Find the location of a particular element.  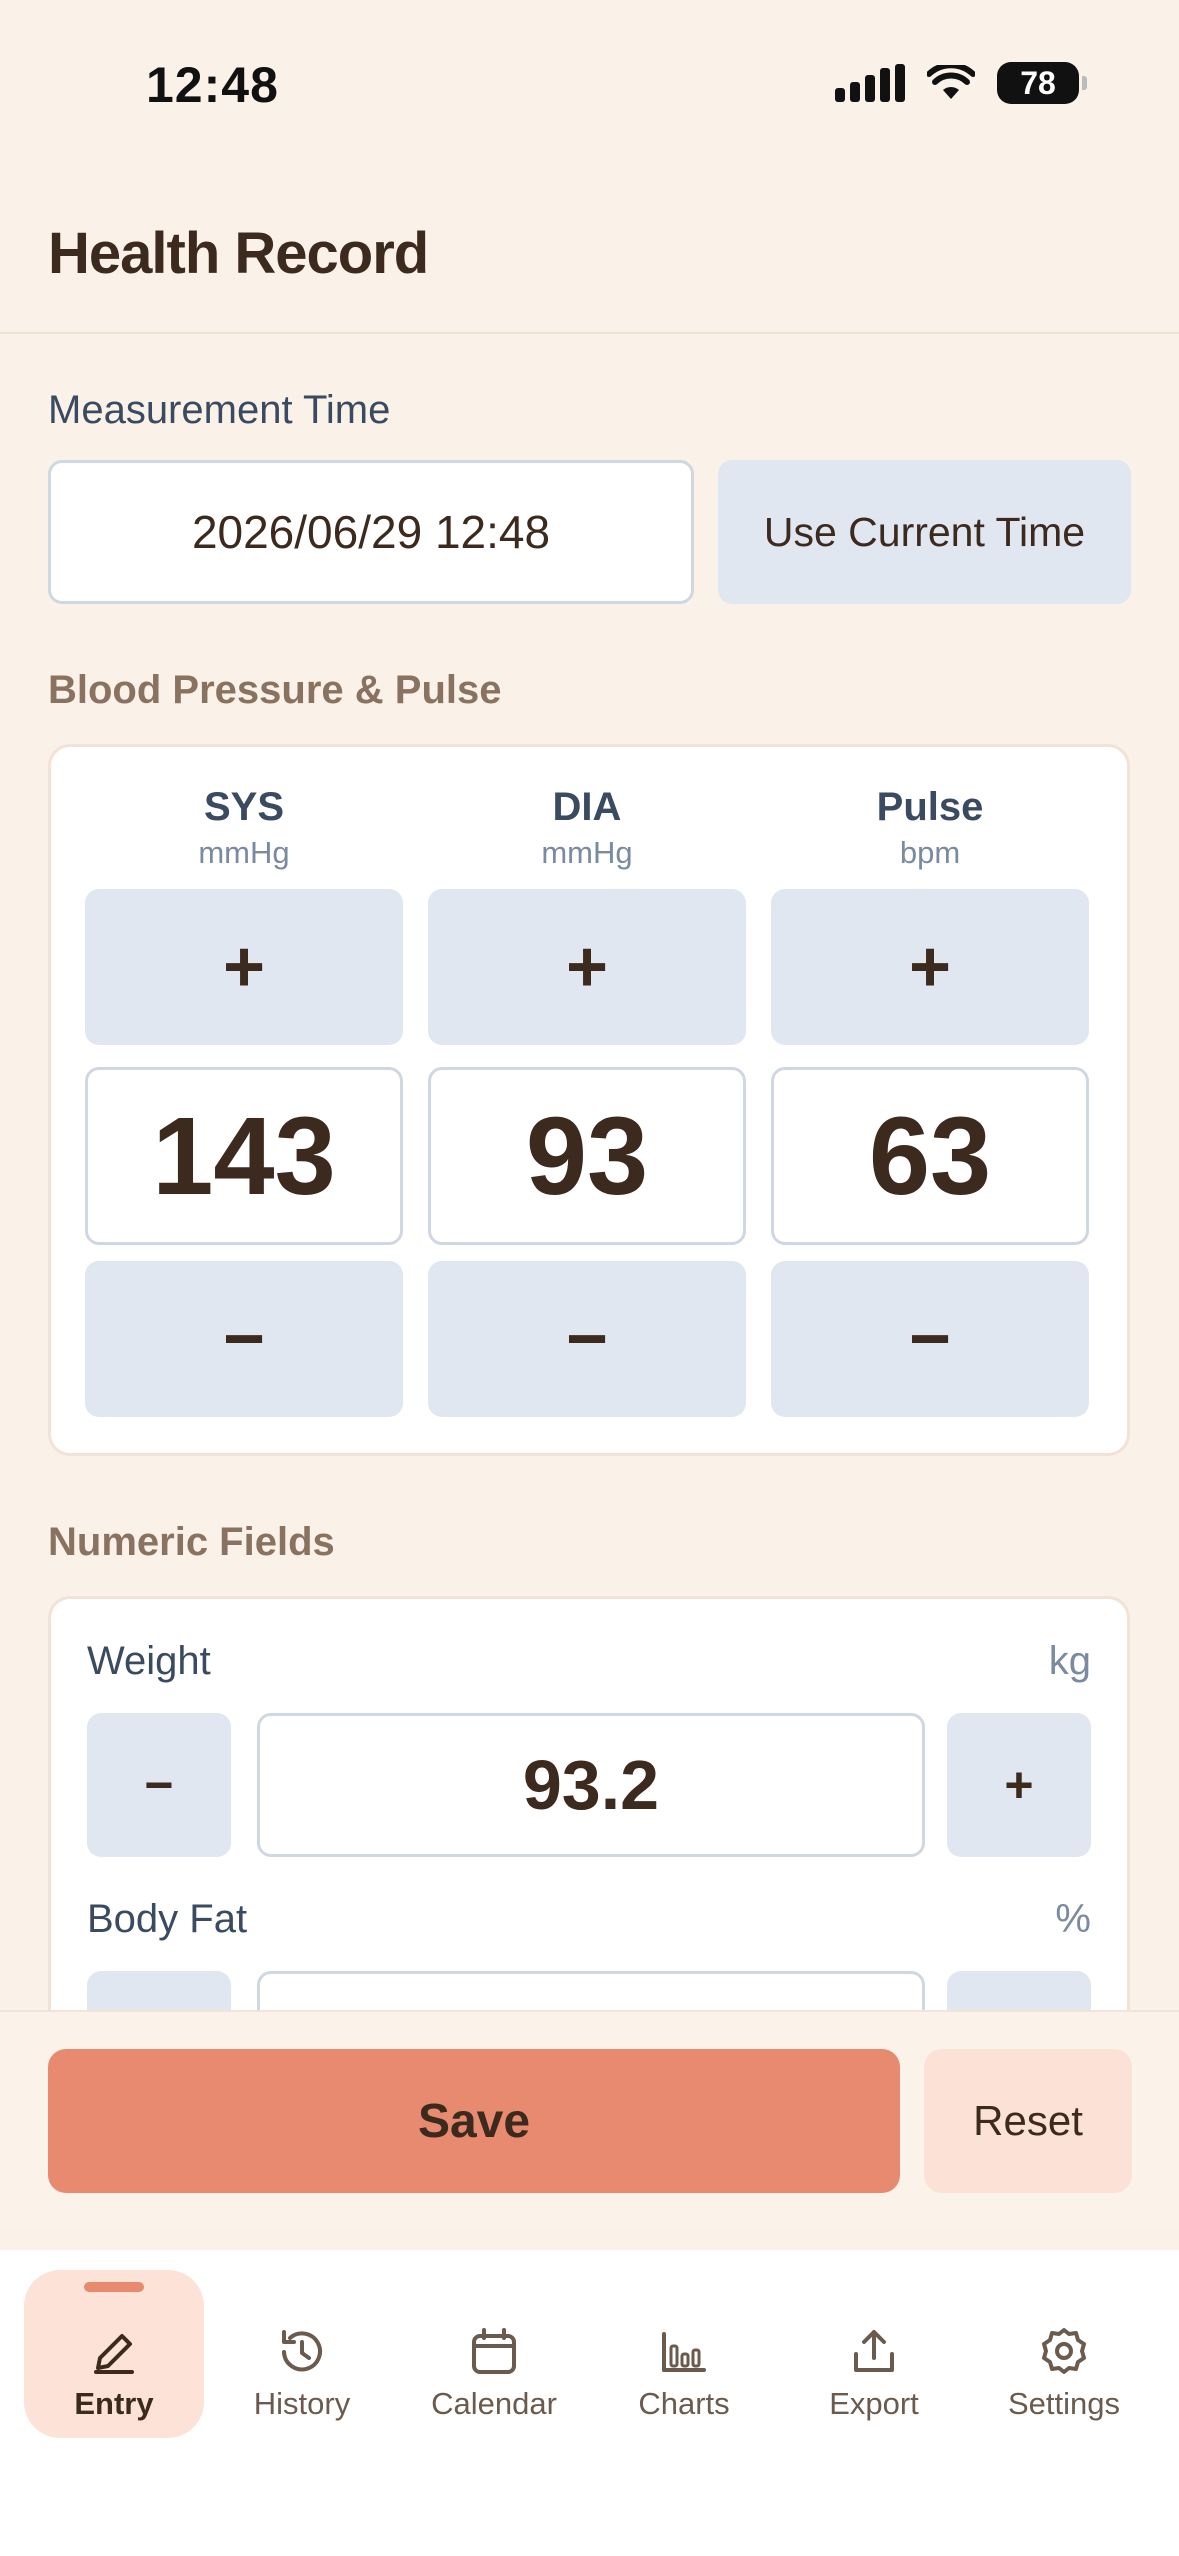

body-fat-unit: % is located at coordinates (1073, 1919).